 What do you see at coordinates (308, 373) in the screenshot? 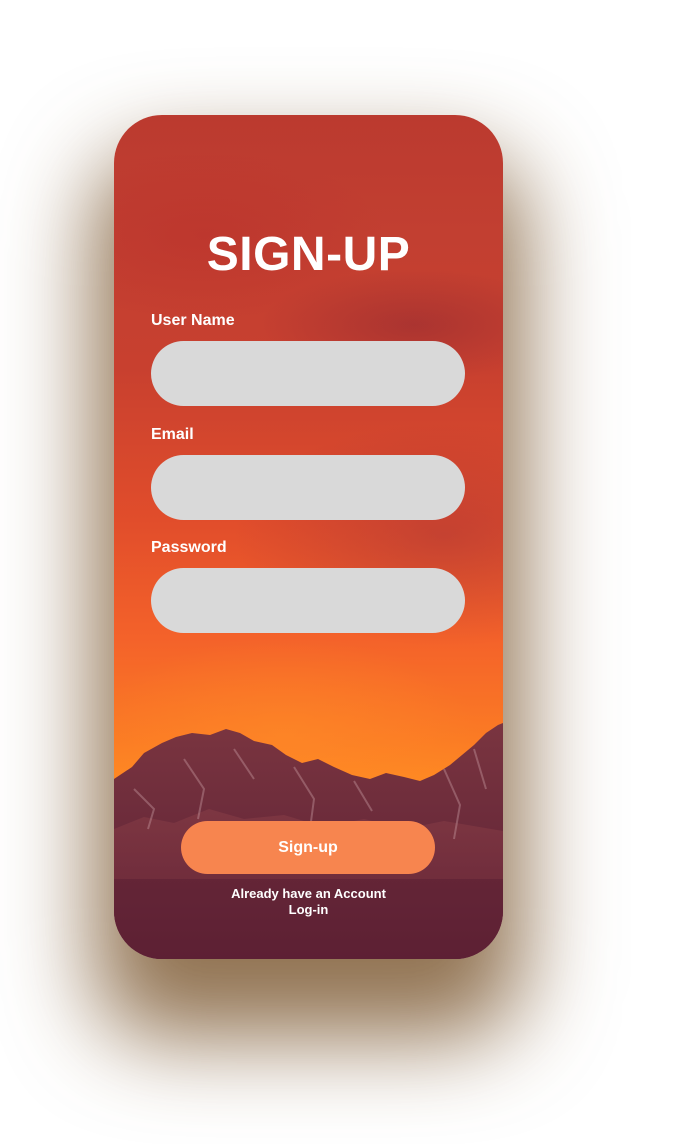
I see `username-input` at bounding box center [308, 373].